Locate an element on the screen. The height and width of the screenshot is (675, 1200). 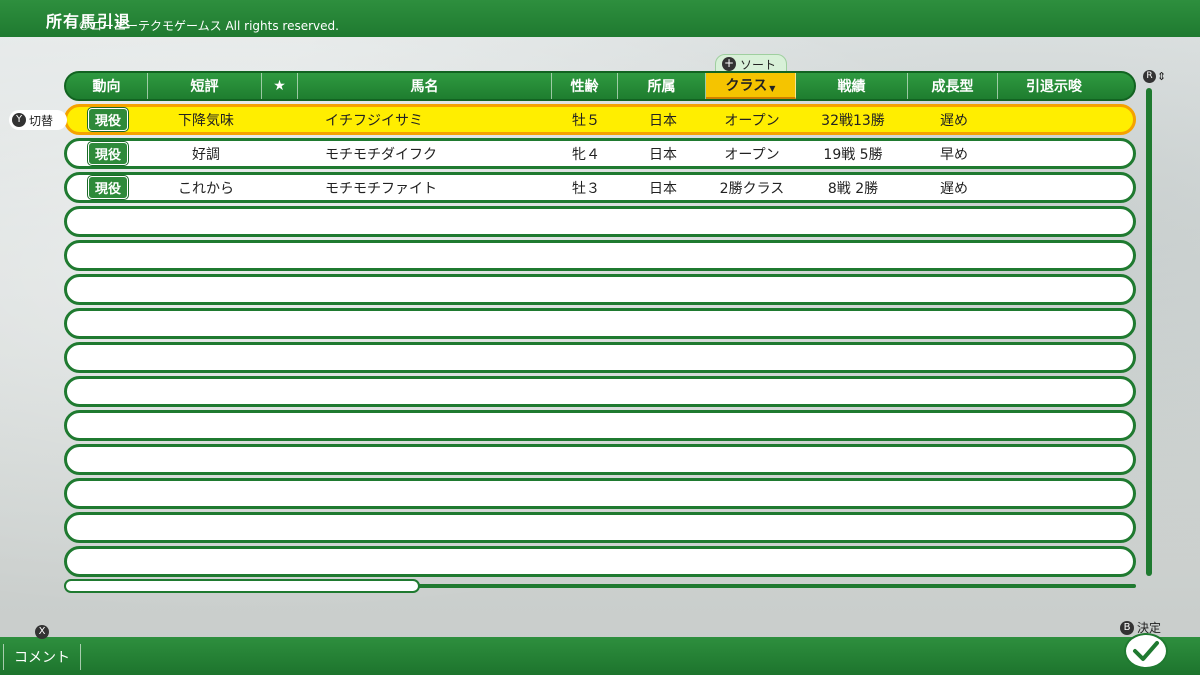
cell-name: イチフジイサミ is located at coordinates (439, 119).